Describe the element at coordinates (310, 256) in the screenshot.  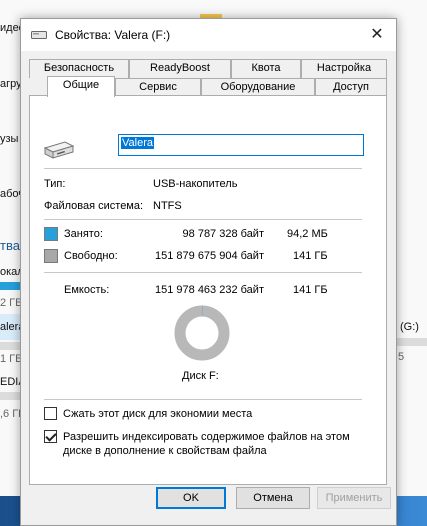
I see `free-size: 141 ГБ` at that location.